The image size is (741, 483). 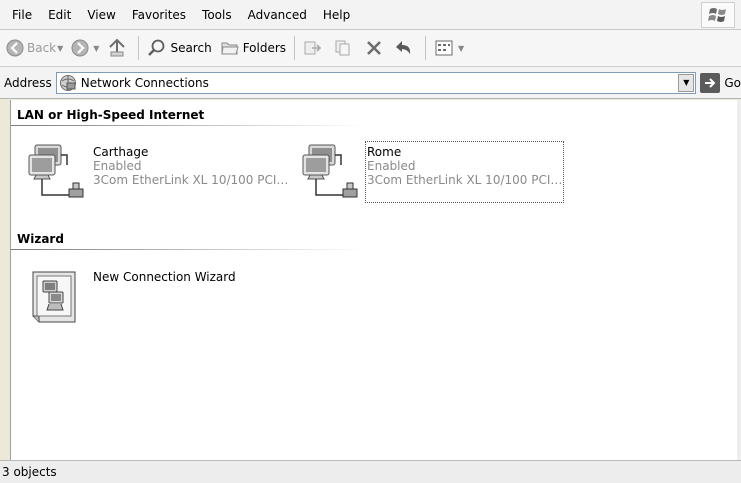 What do you see at coordinates (384, 152) in the screenshot?
I see `connection-name: Rome` at bounding box center [384, 152].